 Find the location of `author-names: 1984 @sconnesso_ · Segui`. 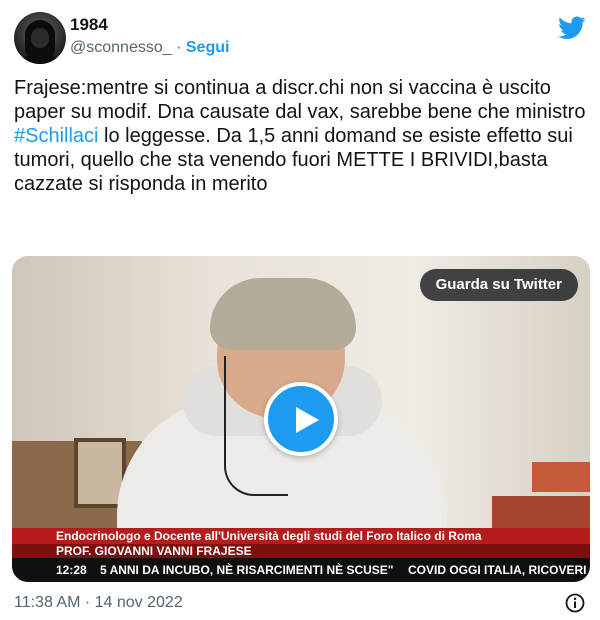

author-names: 1984 @sconnesso_ · Segui is located at coordinates (149, 37).